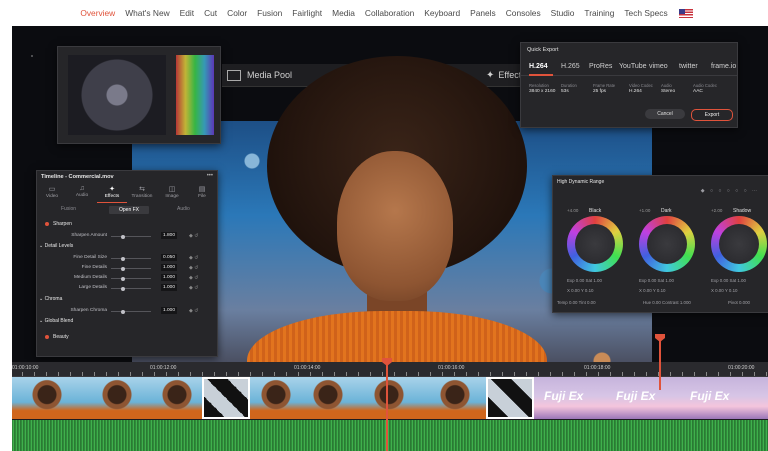 The image size is (768, 451). I want to click on color-wheel-black, so click(595, 244).